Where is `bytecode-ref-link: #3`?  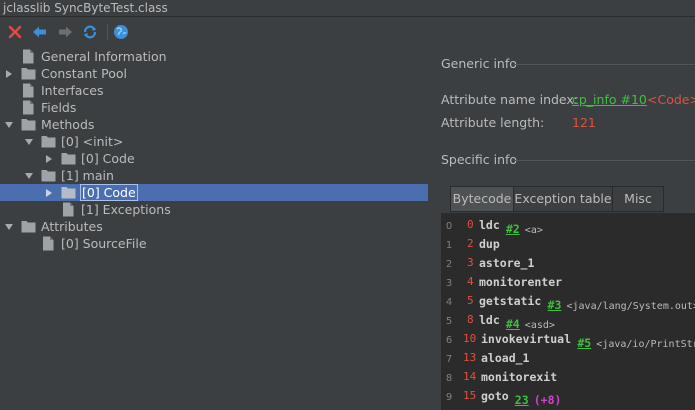
bytecode-ref-link: #3 is located at coordinates (555, 305).